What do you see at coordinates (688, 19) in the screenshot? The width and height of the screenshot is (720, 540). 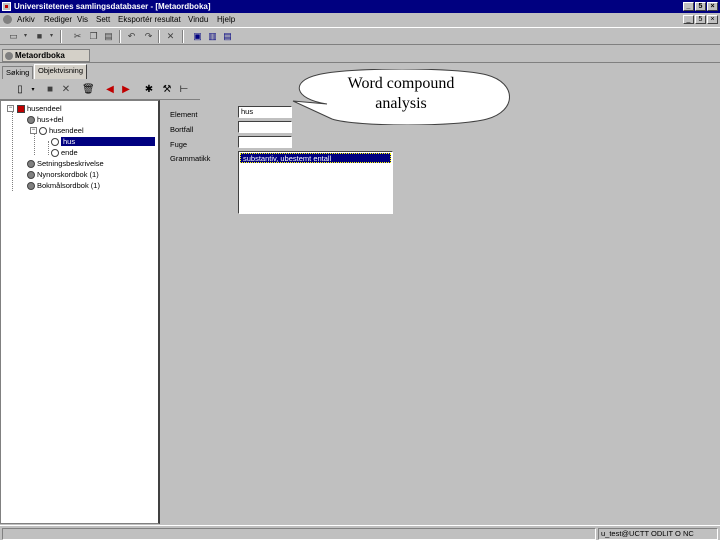 I see `doc-minimize-button: _` at bounding box center [688, 19].